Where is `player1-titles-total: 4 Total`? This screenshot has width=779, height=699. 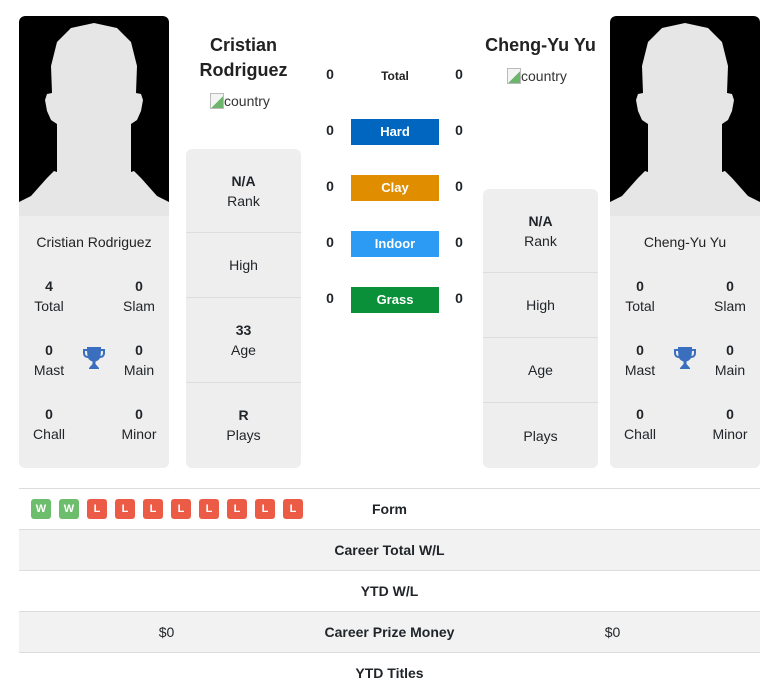
player1-titles-total: 4 Total is located at coordinates (49, 296).